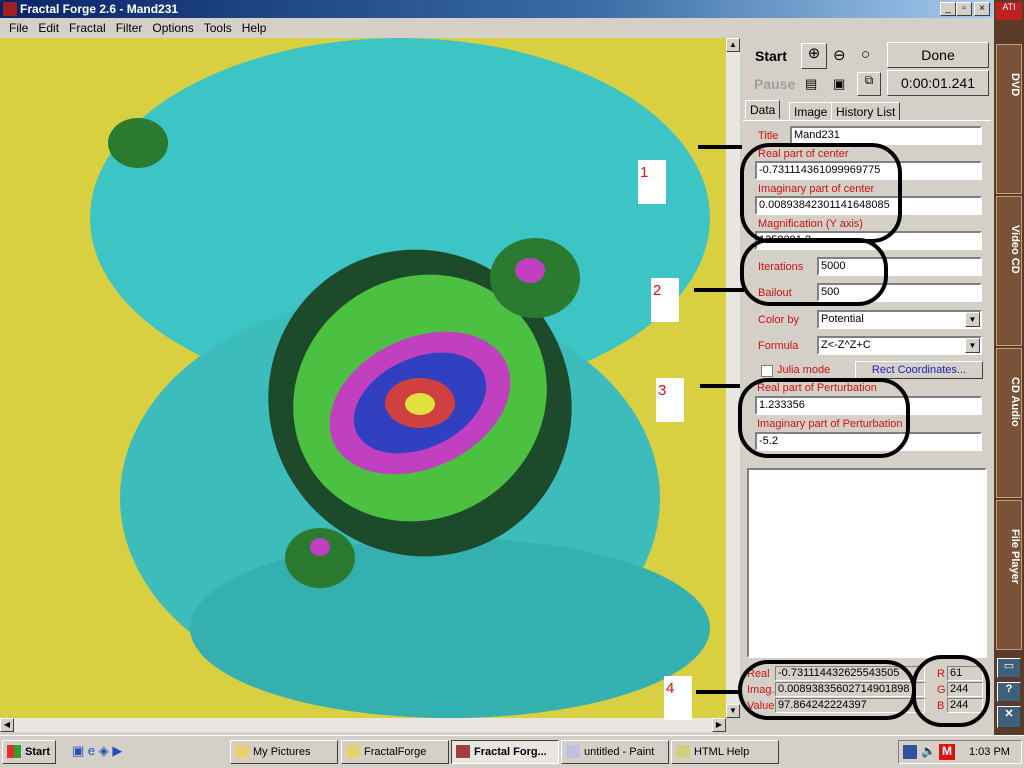 The image size is (1024, 768). Describe the element at coordinates (763, 109) in the screenshot. I see `tab-data: Data` at that location.